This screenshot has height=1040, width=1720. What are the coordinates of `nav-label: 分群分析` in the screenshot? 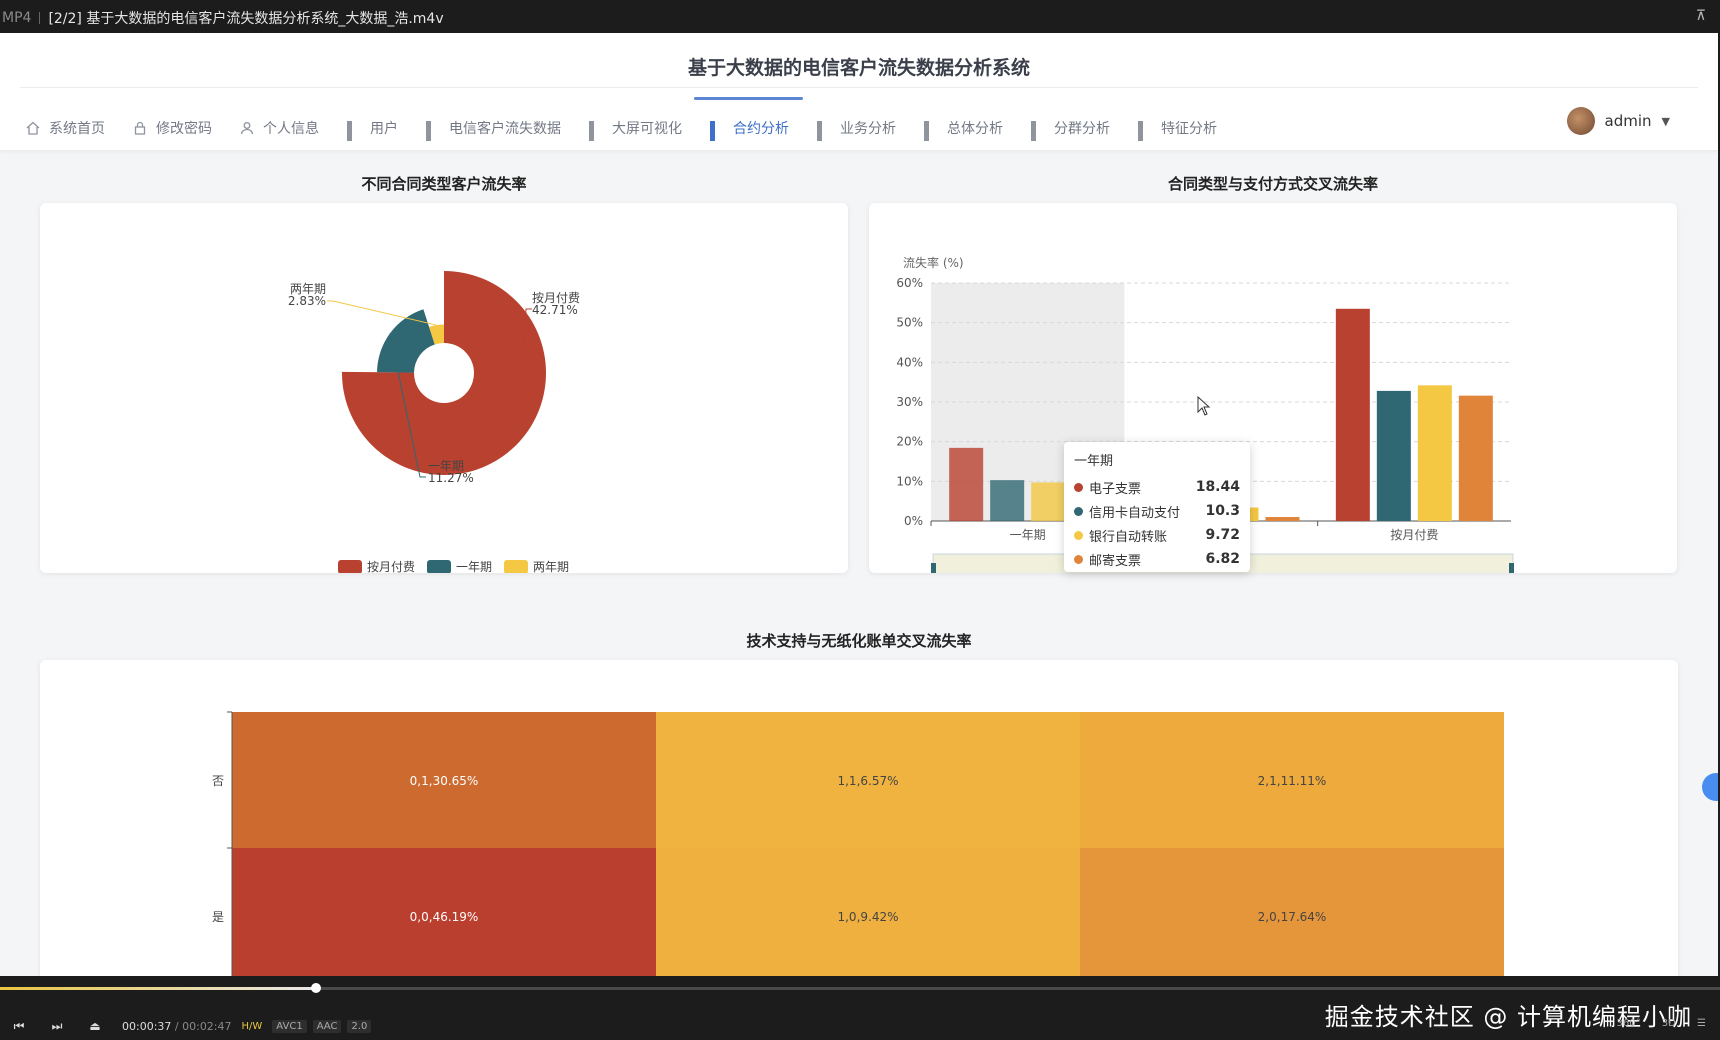 It's located at (1082, 129).